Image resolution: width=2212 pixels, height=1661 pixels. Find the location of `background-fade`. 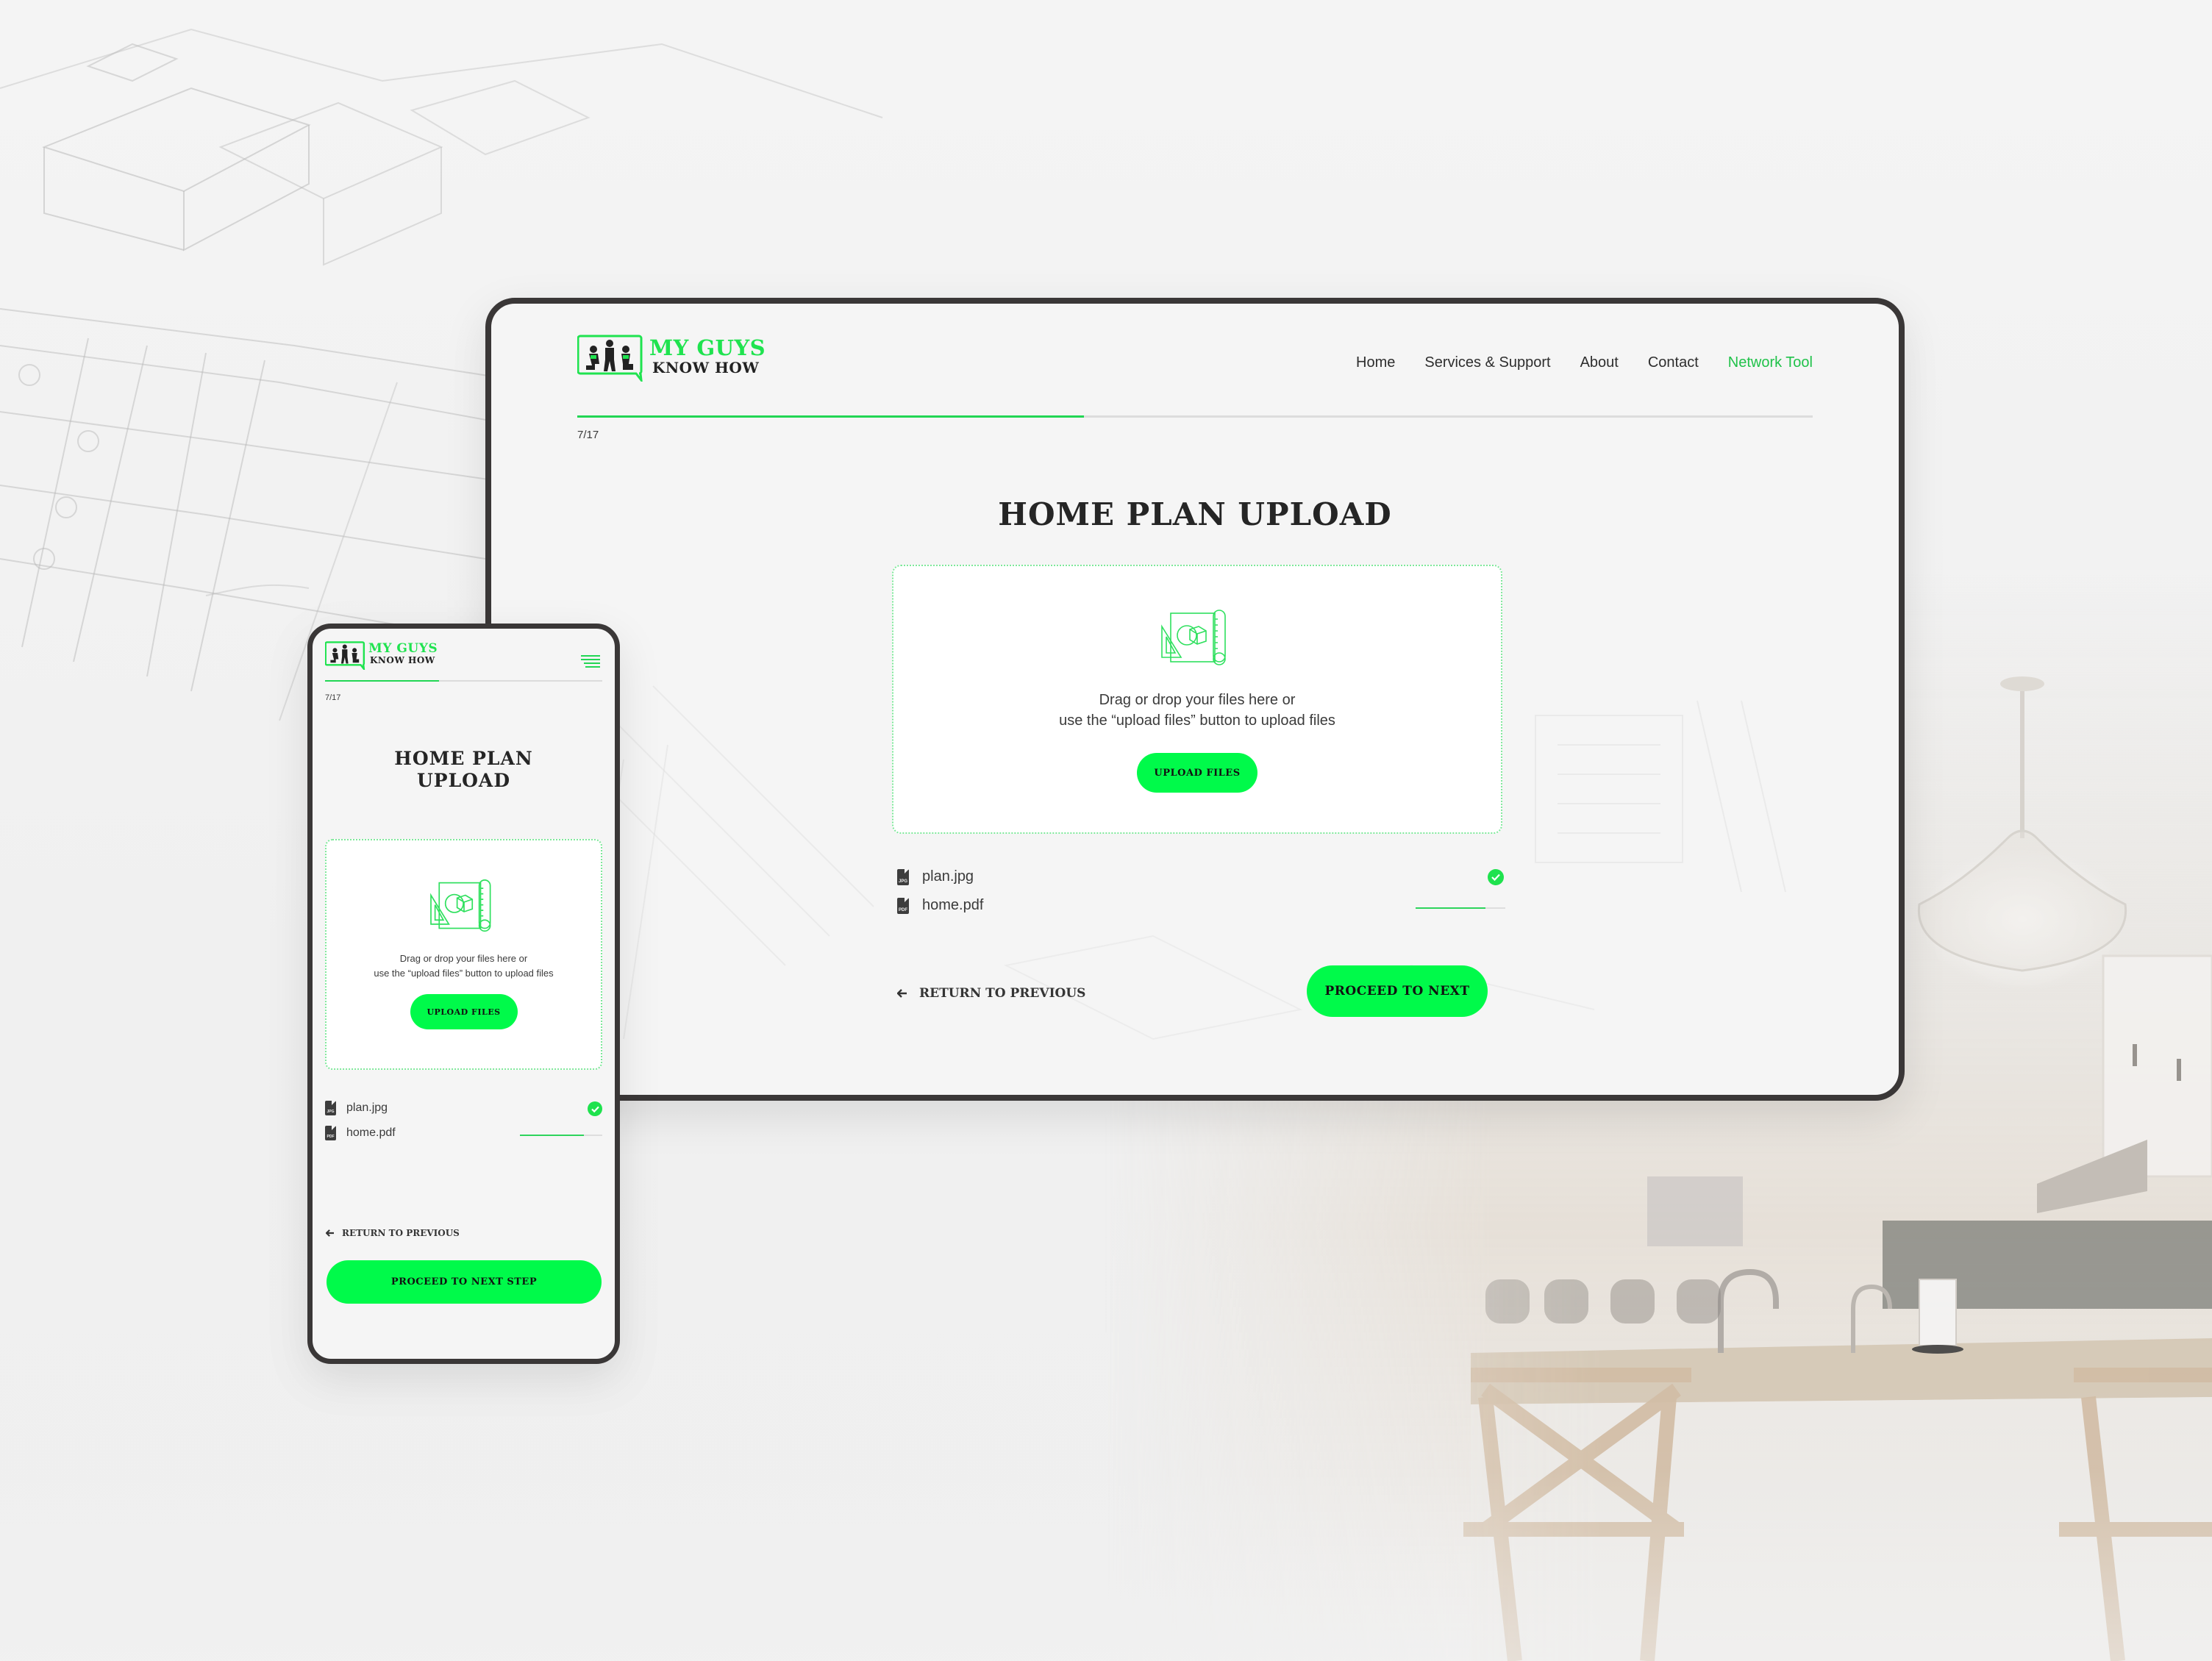

background-fade is located at coordinates (1106, 1565).